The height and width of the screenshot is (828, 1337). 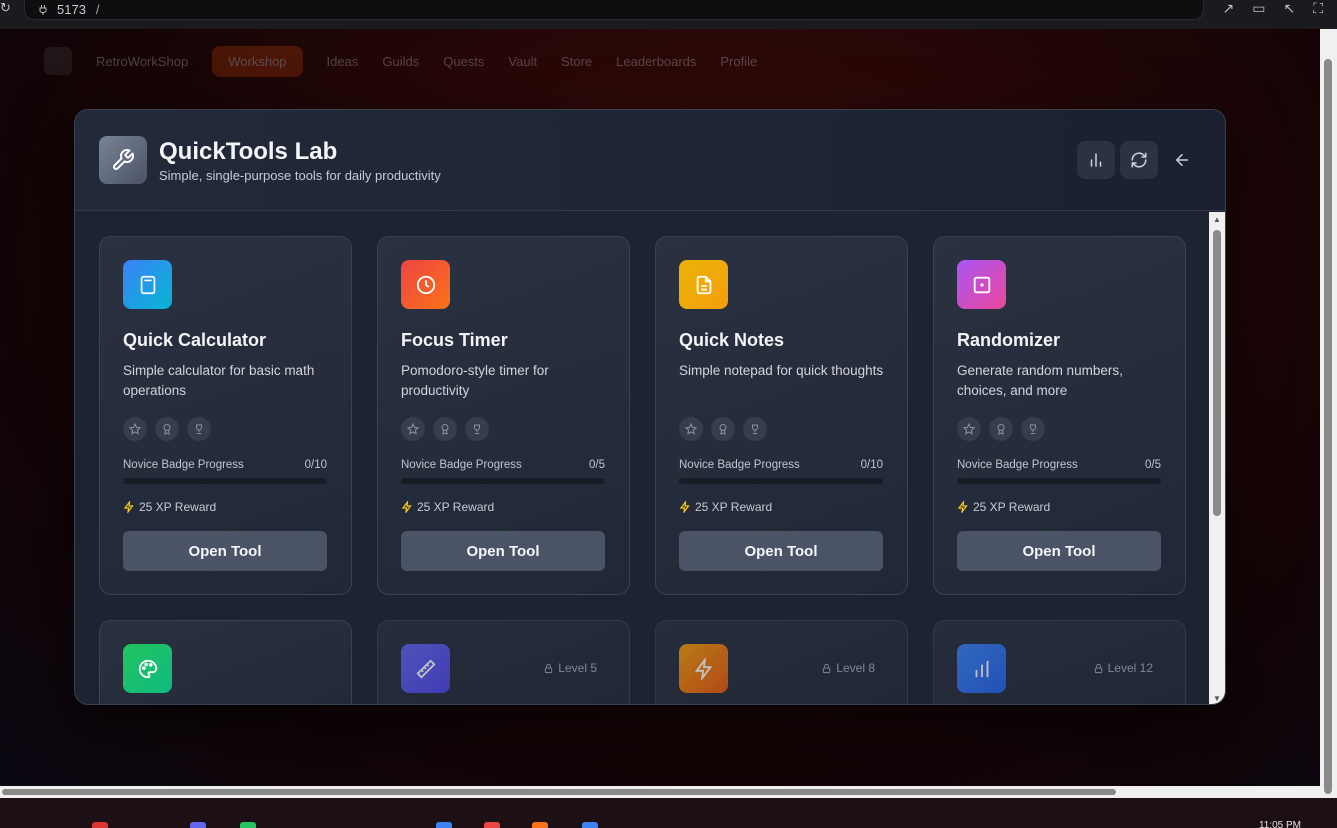 I want to click on app-brand: RetroWorkShop, so click(x=142, y=61).